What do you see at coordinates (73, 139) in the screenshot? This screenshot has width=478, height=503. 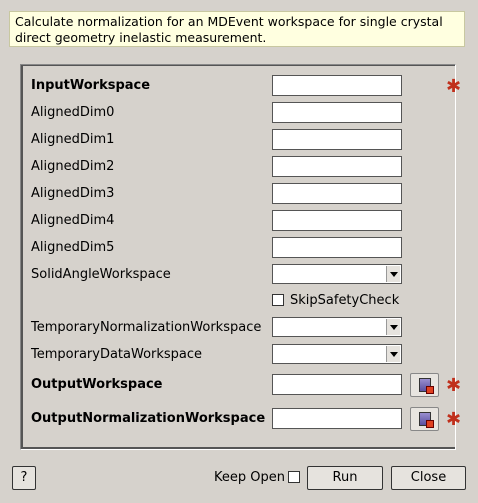 I see `aligned-dim1-label: AlignedDim1` at bounding box center [73, 139].